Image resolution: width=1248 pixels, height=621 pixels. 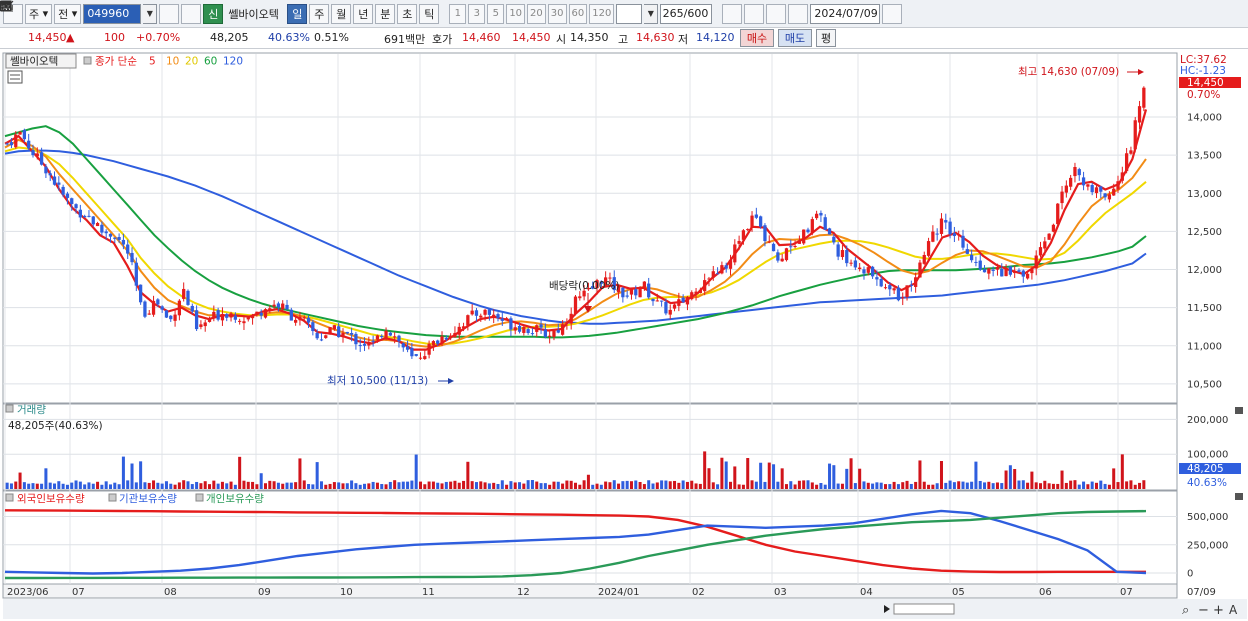 I want to click on search-icon, so click(x=90, y=12).